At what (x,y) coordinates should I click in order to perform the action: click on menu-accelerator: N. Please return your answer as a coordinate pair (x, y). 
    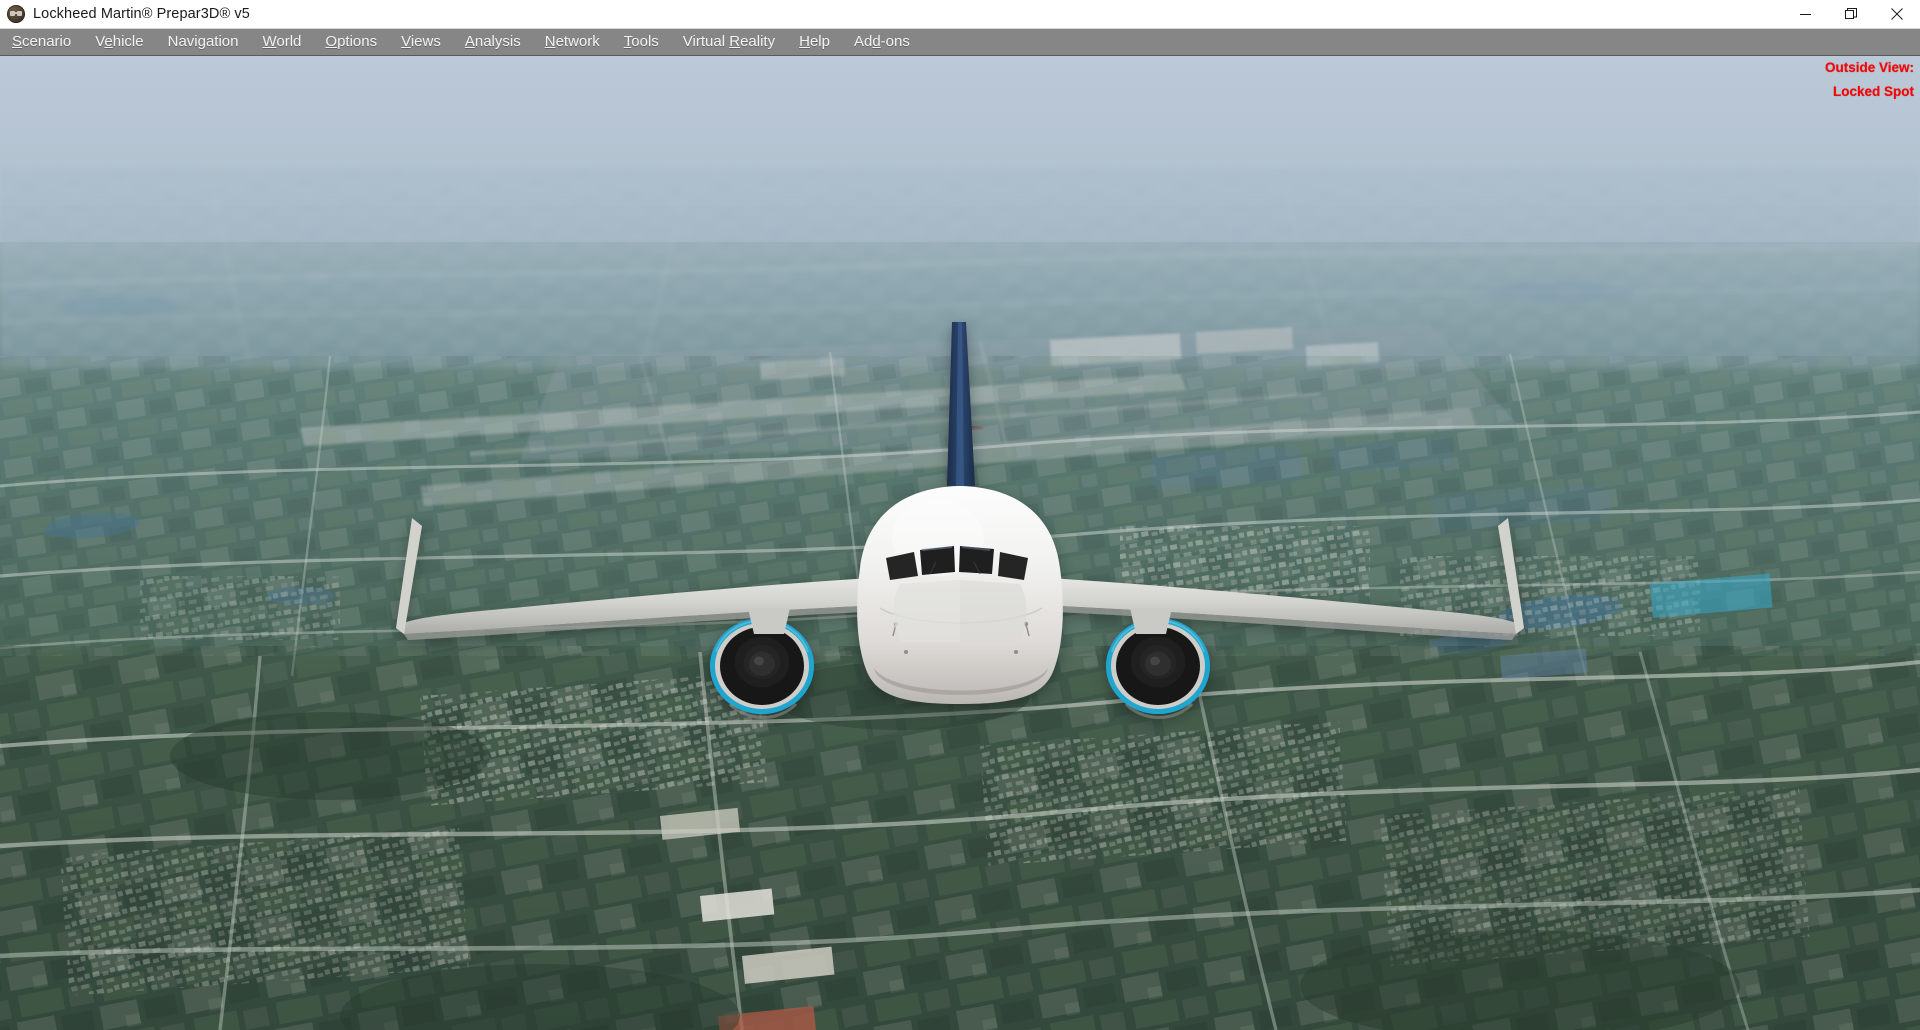
    Looking at the image, I should click on (550, 41).